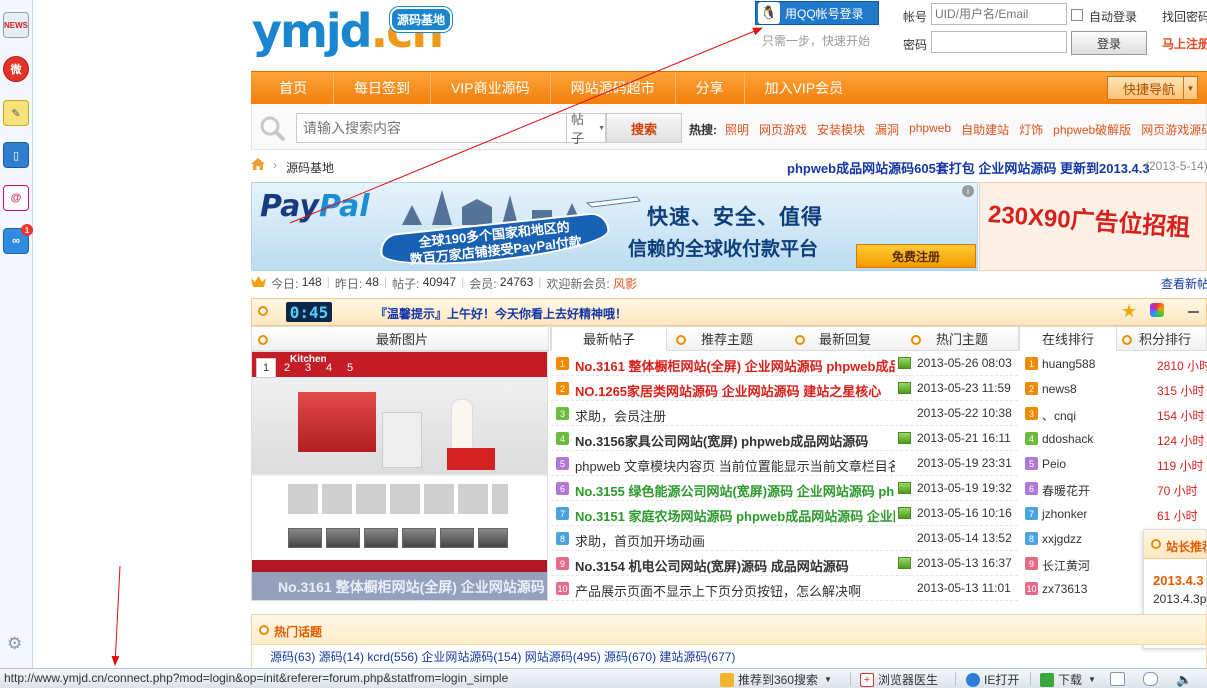  Describe the element at coordinates (613, 88) in the screenshot. I see `nav-source-market: 网站源码超市` at that location.